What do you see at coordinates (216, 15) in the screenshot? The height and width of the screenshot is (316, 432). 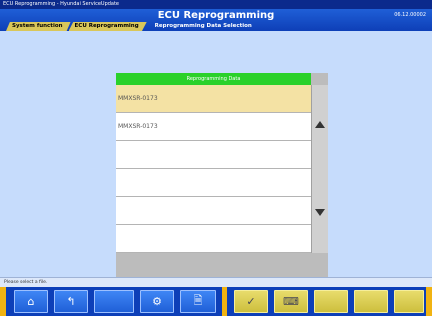 I see `page-title: ECU Reprogramming` at bounding box center [216, 15].